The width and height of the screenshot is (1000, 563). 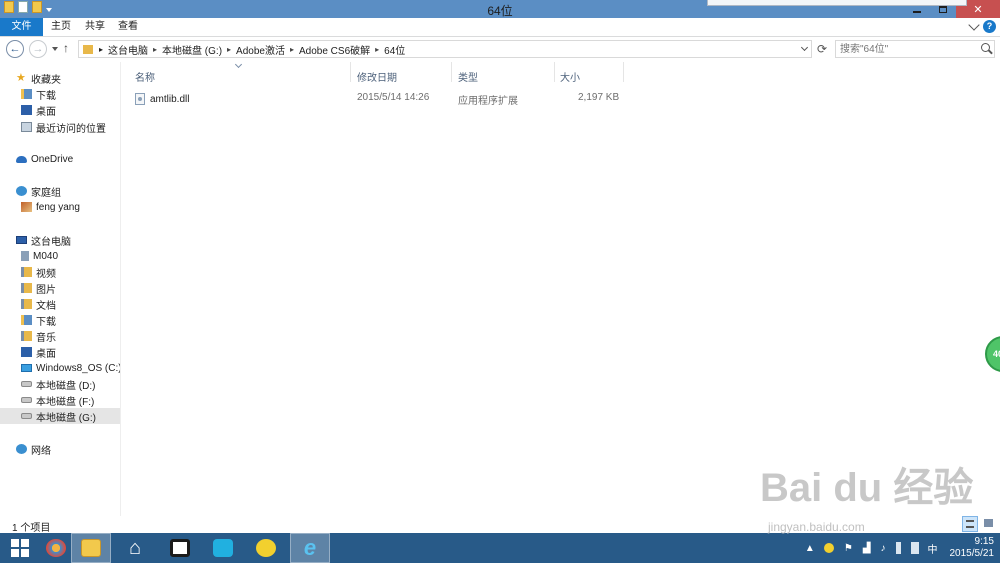 What do you see at coordinates (55, 49) in the screenshot?
I see `recent-locations-icon` at bounding box center [55, 49].